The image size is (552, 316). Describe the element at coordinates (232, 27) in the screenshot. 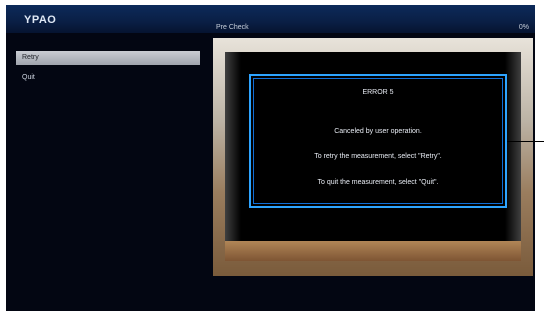

I see `page-title: Pre Check` at that location.